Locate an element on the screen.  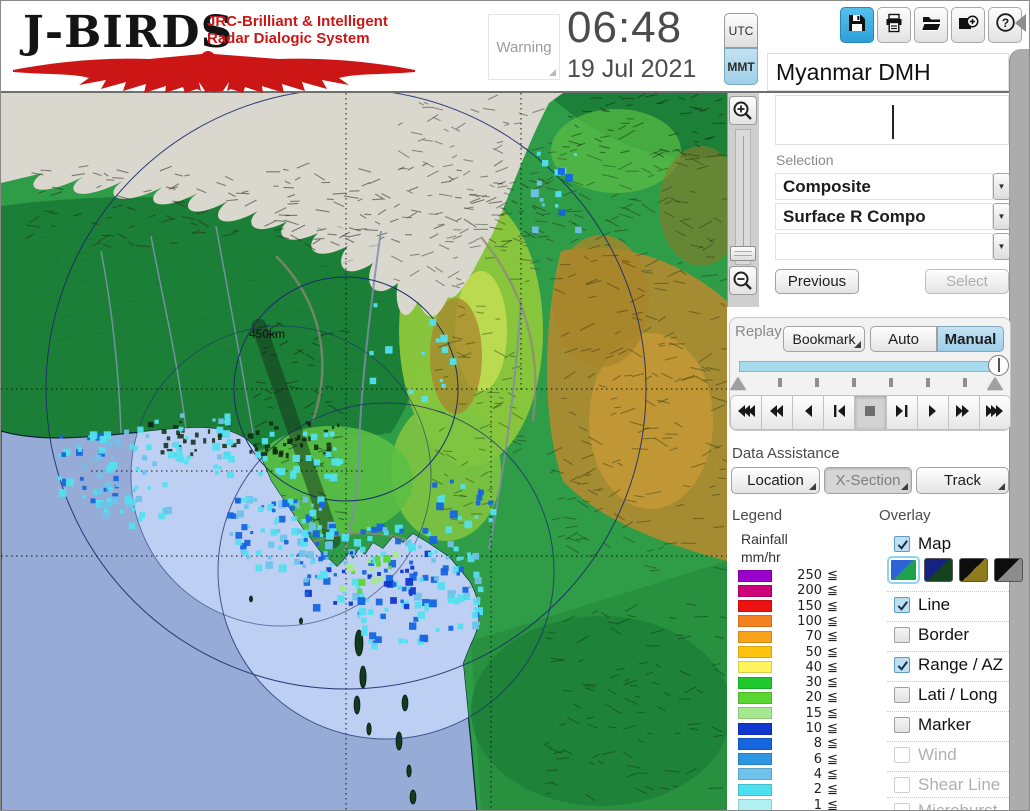
save-icon is located at coordinates (857, 25).